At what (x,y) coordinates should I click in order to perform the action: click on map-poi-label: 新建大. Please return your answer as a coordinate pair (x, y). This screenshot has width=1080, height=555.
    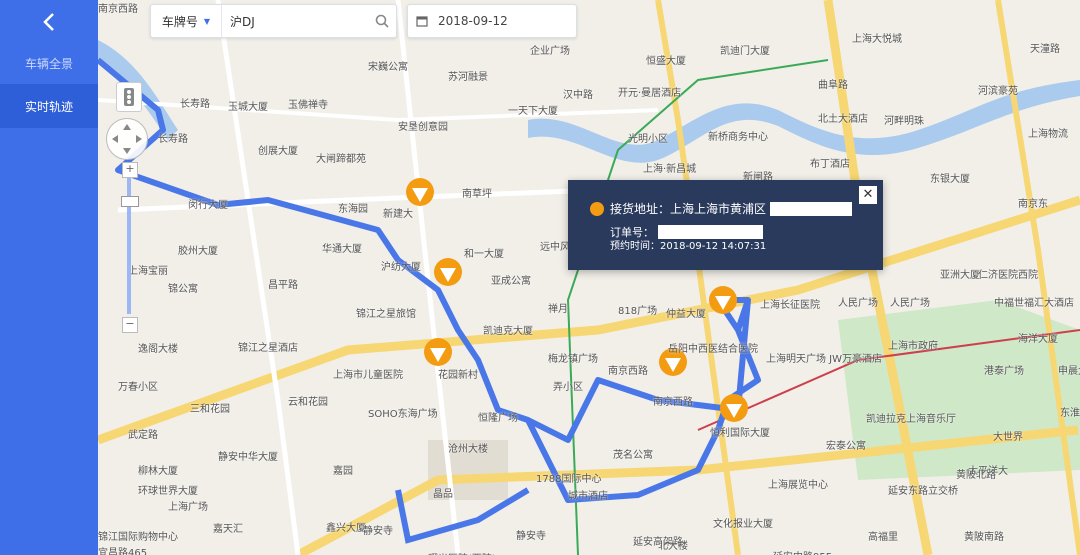
    Looking at the image, I should click on (398, 214).